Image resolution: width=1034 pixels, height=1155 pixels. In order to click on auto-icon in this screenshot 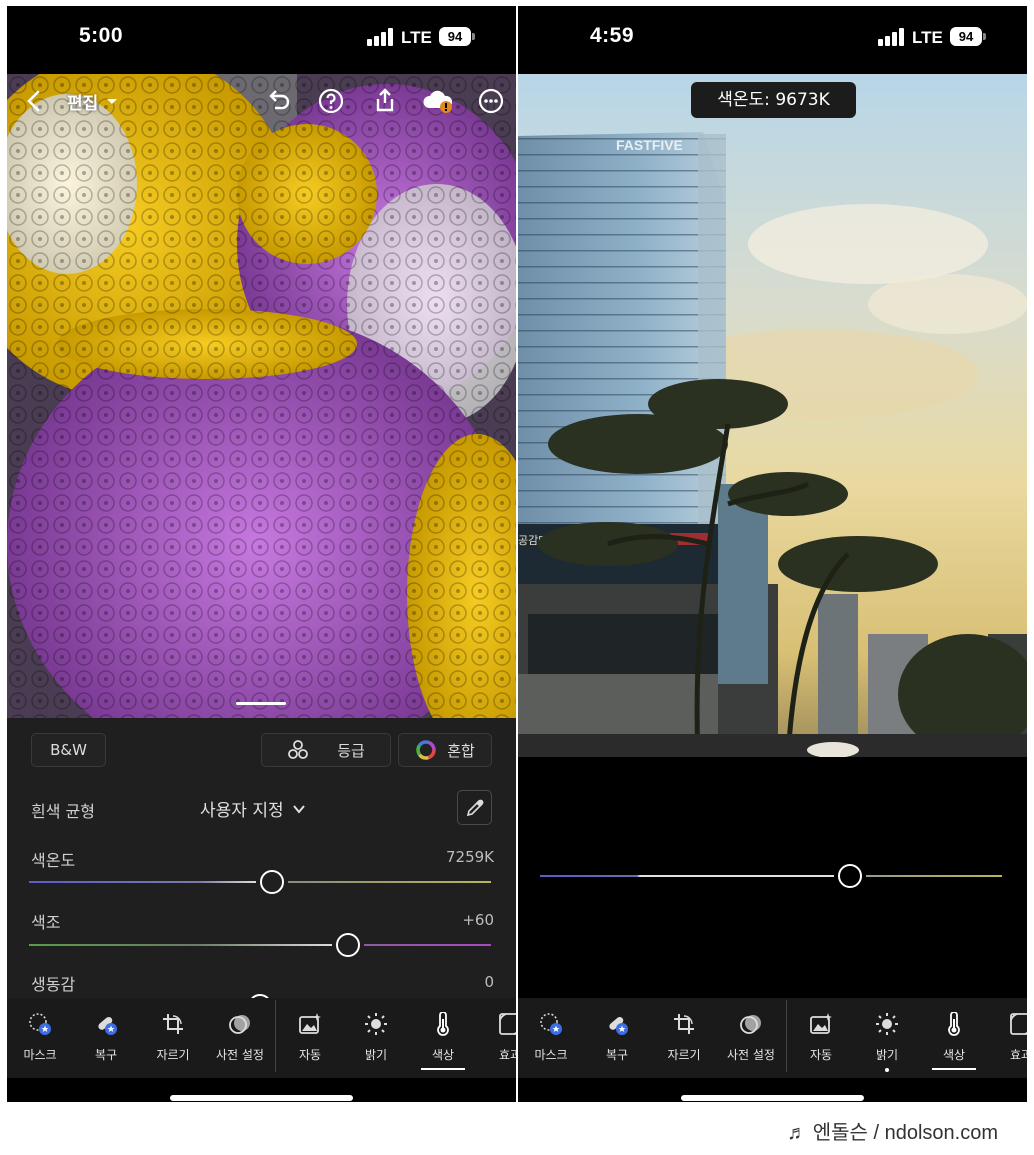, I will do `click(310, 1023)`.